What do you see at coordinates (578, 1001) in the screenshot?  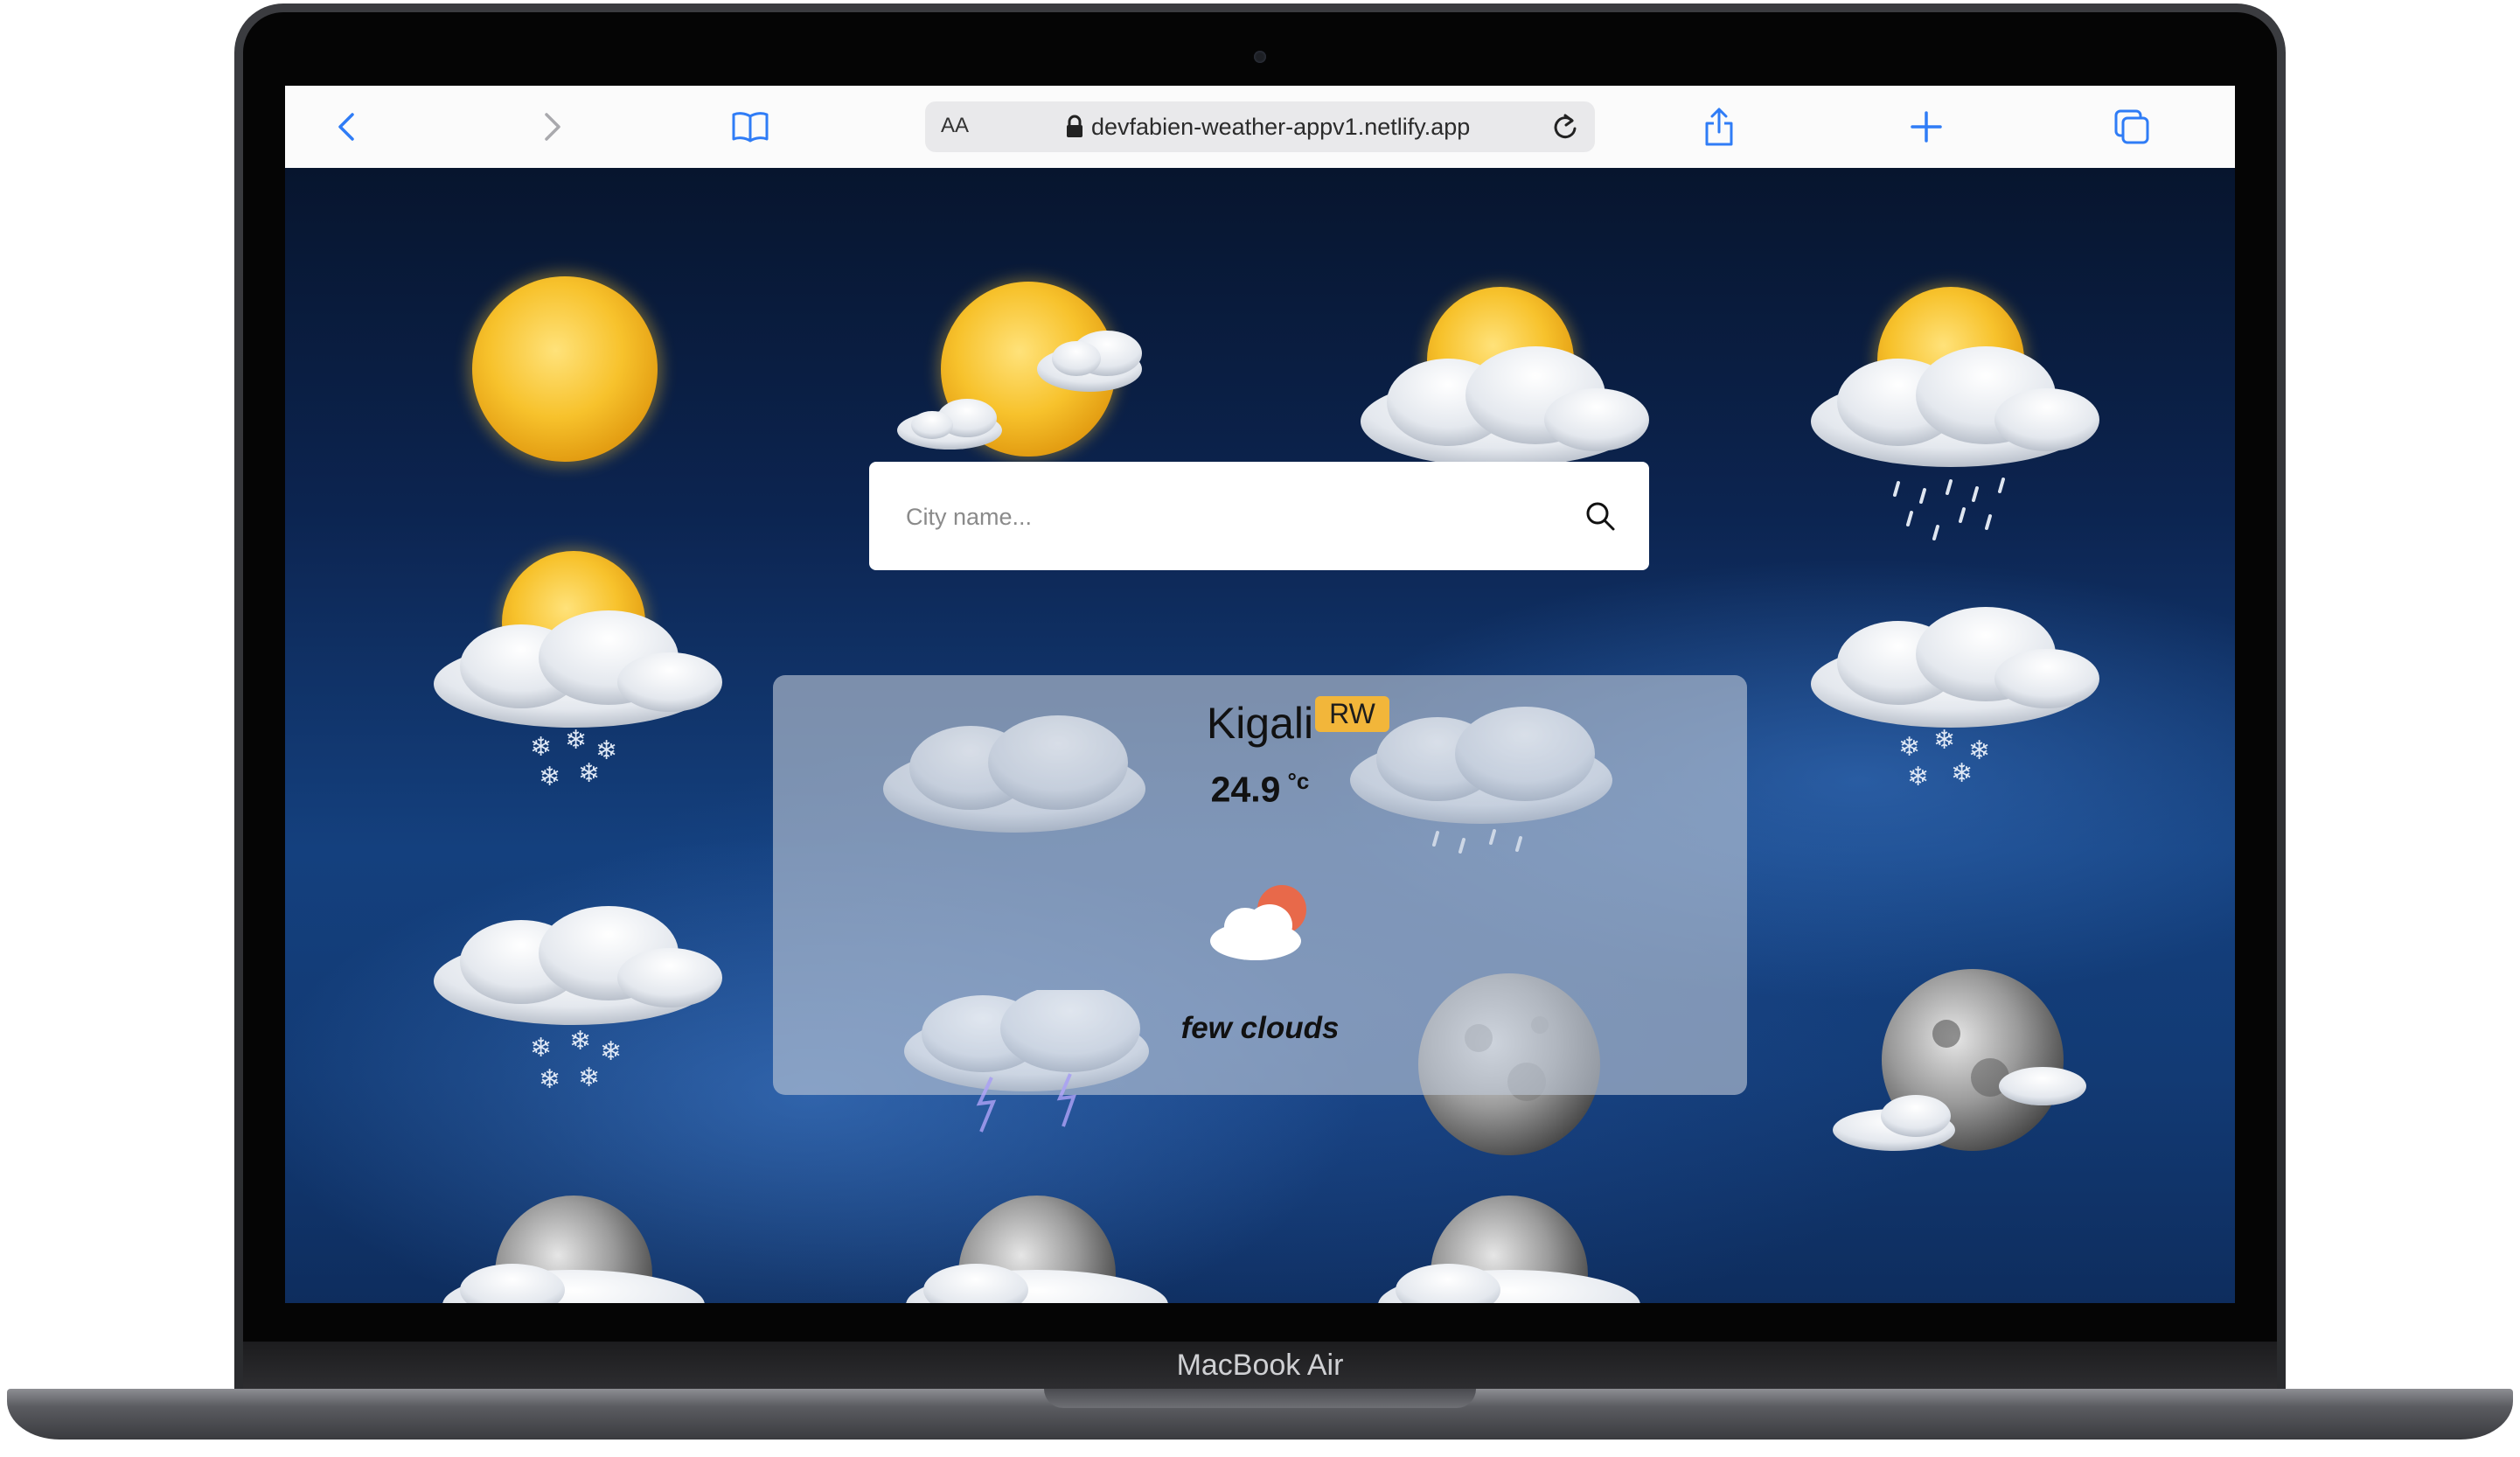 I see `cloud-snow-icon: ❄ ❄ ❄❄ ❄` at bounding box center [578, 1001].